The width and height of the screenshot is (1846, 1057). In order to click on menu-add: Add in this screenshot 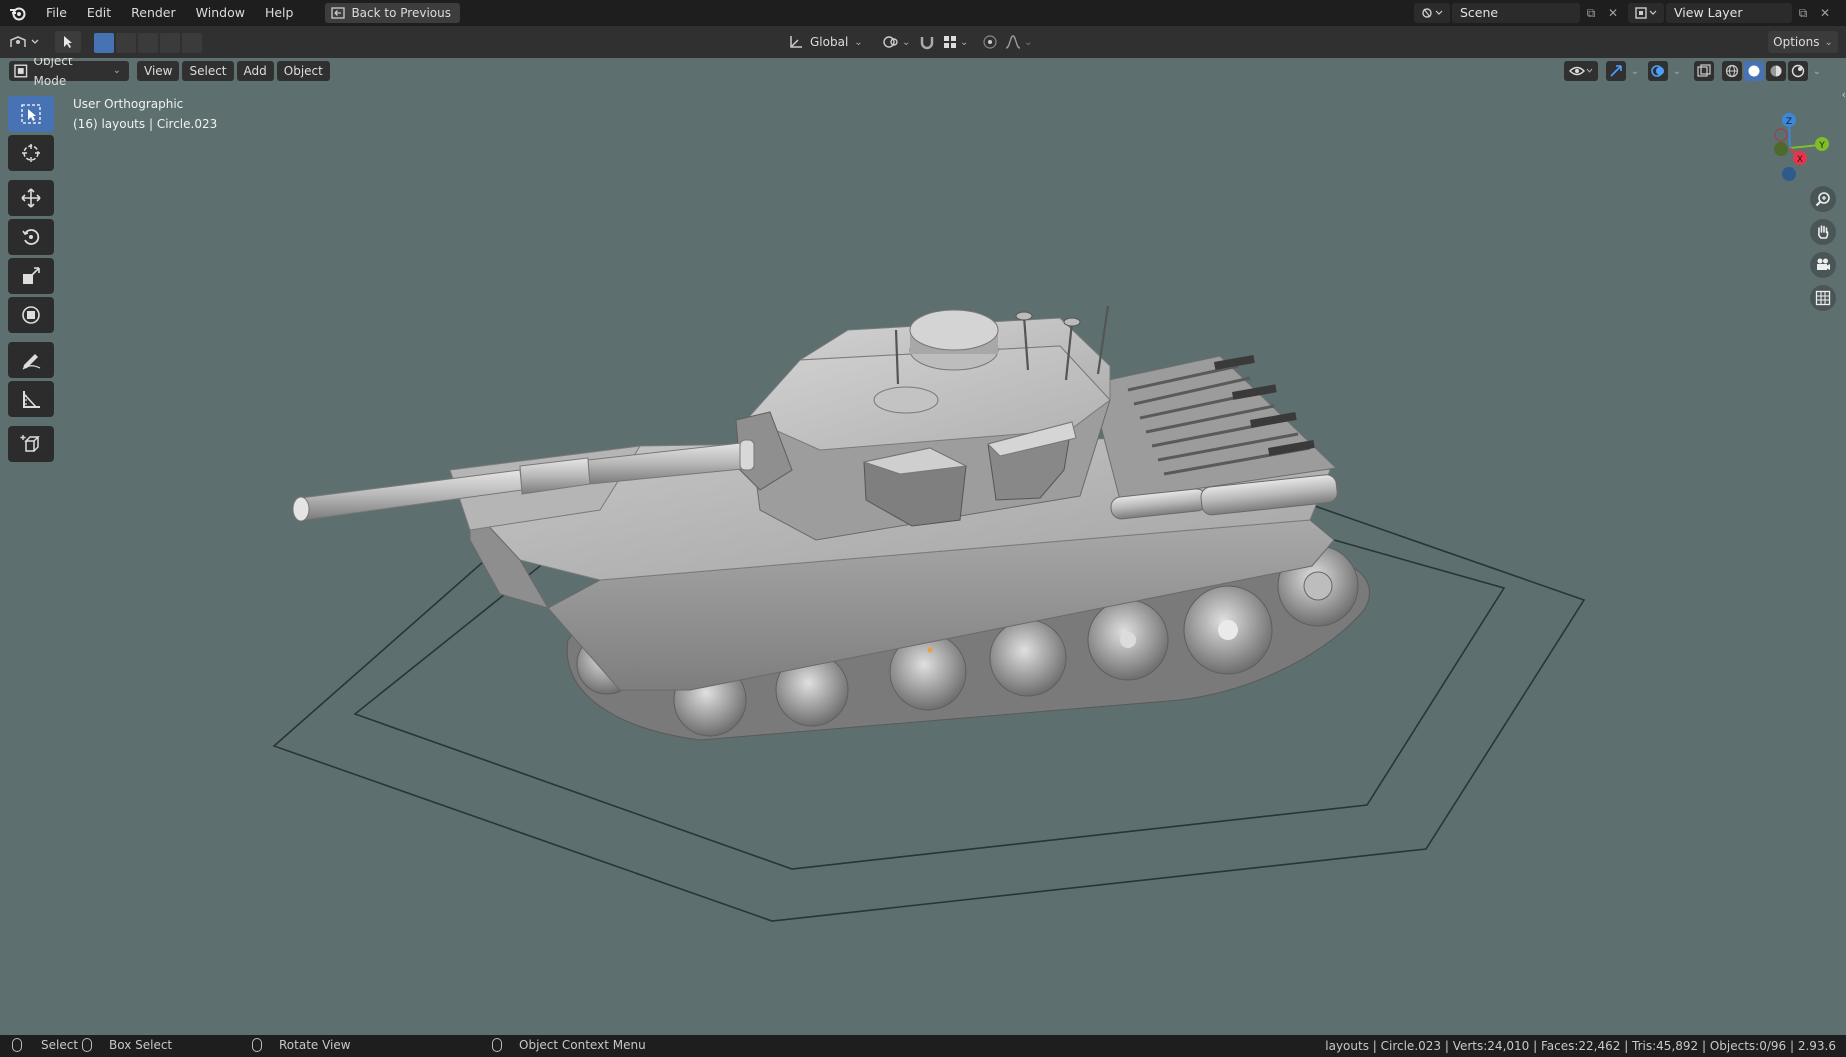, I will do `click(255, 71)`.